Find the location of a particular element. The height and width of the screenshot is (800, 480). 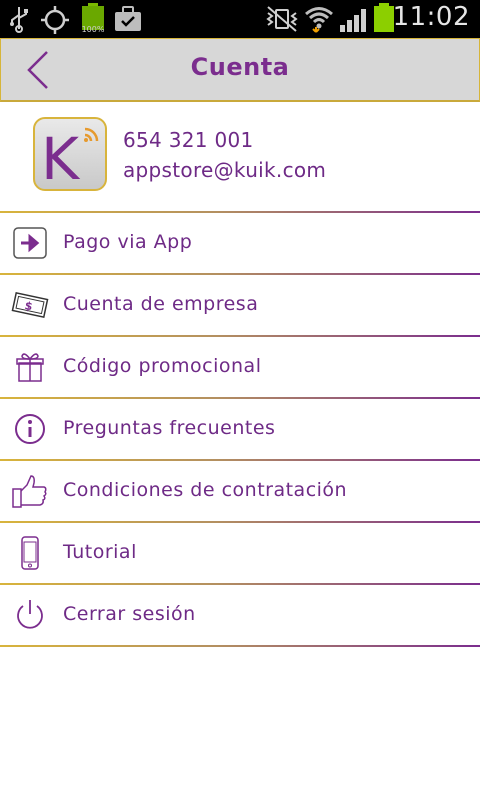

battery-percent-label: 100% is located at coordinates (93, 29).